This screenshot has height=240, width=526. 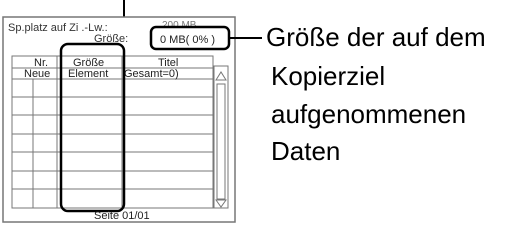 What do you see at coordinates (58, 28) in the screenshot?
I see `space-label: Sp.platz auf Zi .-Lw.:` at bounding box center [58, 28].